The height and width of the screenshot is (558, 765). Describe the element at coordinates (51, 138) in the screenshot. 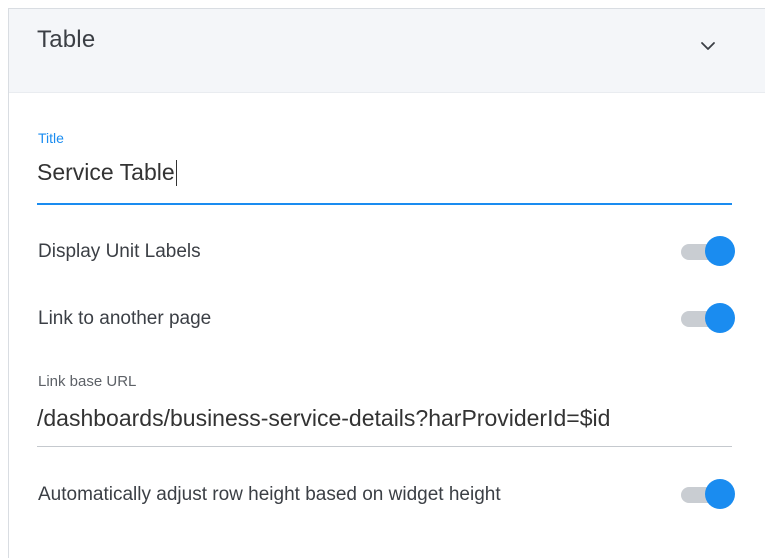

I see `title-field-label: Title` at that location.